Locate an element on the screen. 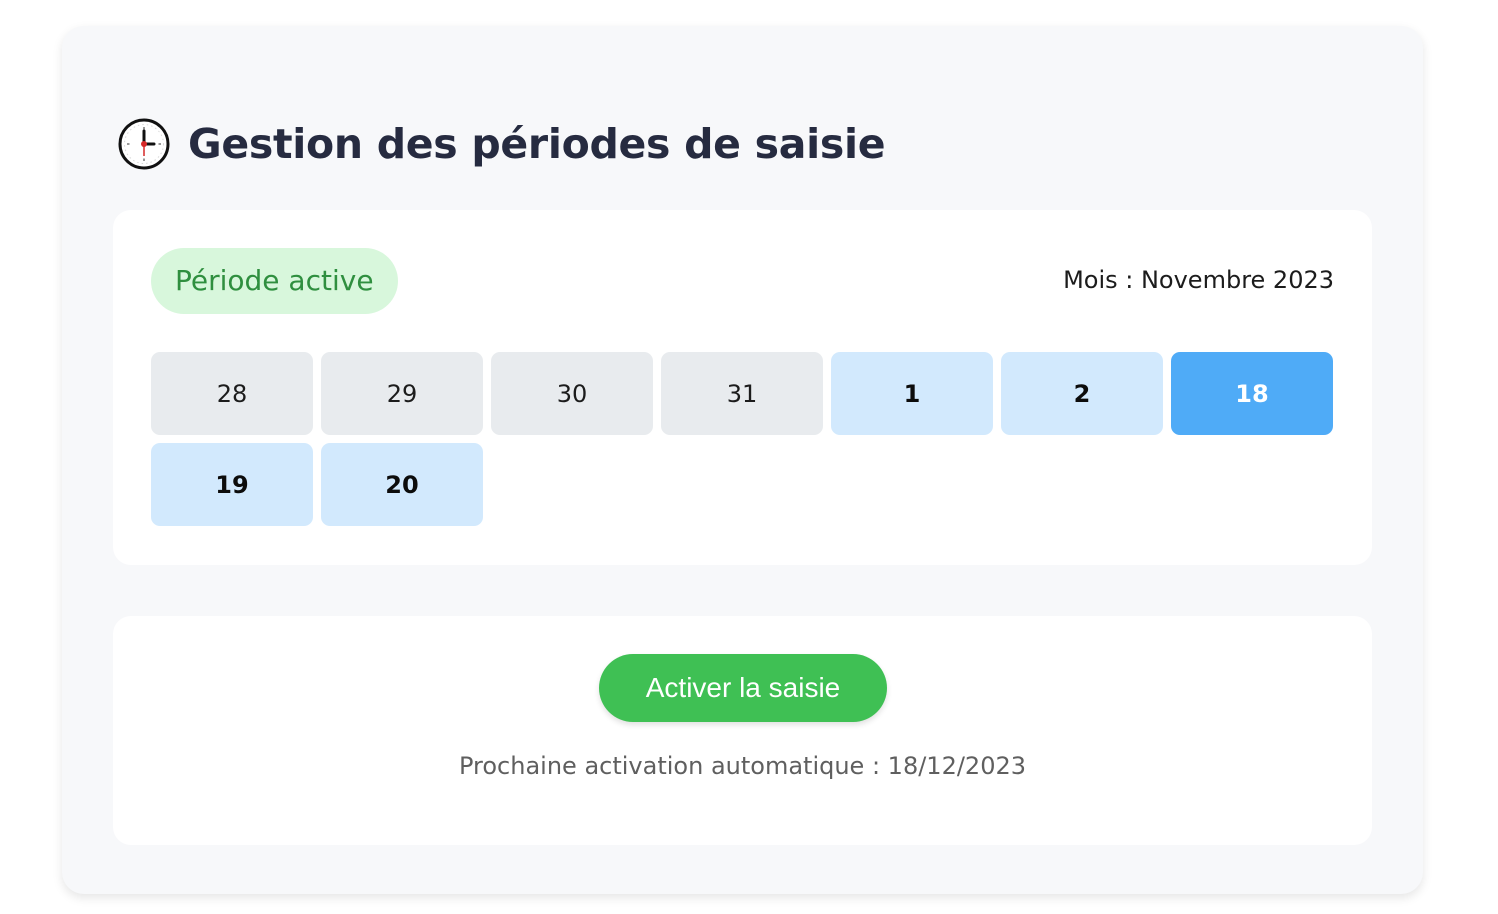  day-cell: 1 is located at coordinates (912, 393).